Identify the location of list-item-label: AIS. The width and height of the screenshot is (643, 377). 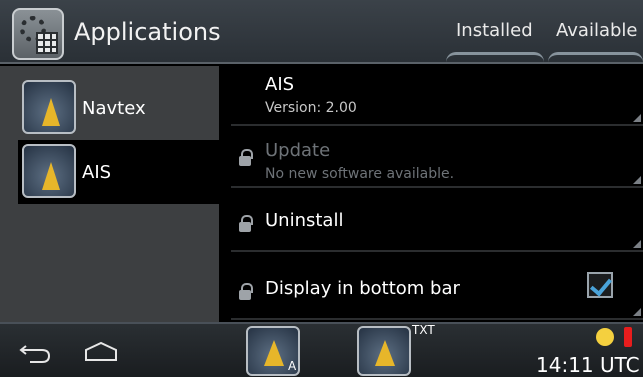
(97, 172).